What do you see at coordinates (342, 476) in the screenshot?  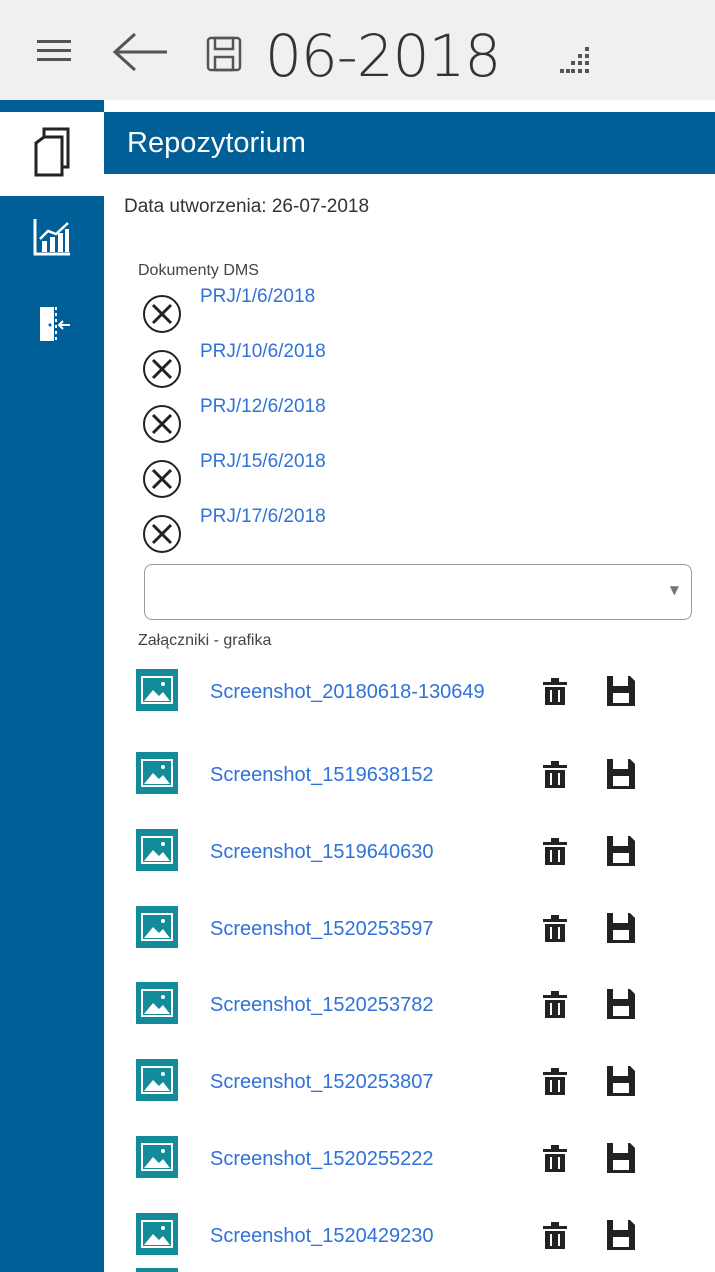 I see `dms-item: PRJ/15/6/2018` at bounding box center [342, 476].